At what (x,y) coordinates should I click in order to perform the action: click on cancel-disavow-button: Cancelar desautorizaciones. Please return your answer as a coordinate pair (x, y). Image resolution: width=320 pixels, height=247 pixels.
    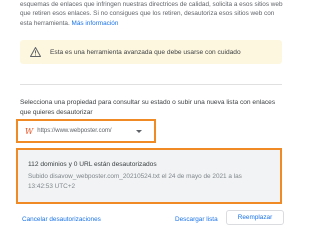
    Looking at the image, I should click on (61, 219).